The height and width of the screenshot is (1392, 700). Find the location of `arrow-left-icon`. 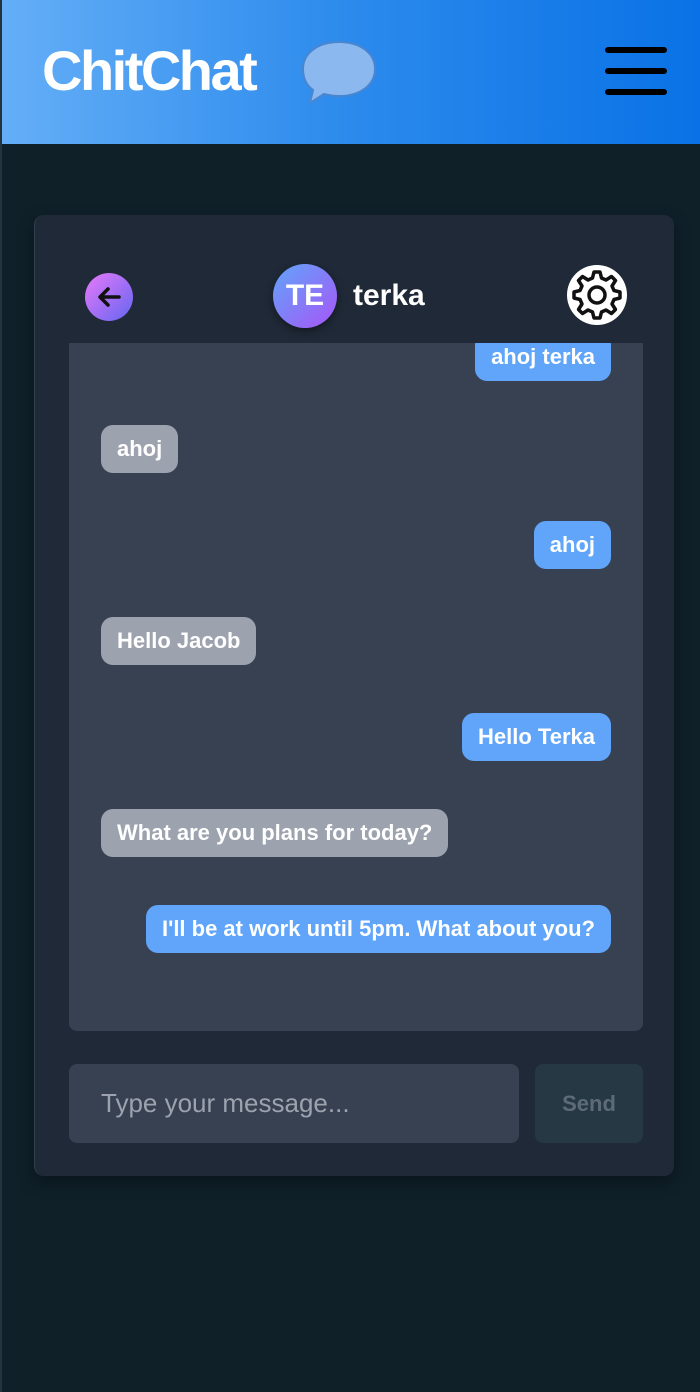

arrow-left-icon is located at coordinates (109, 297).